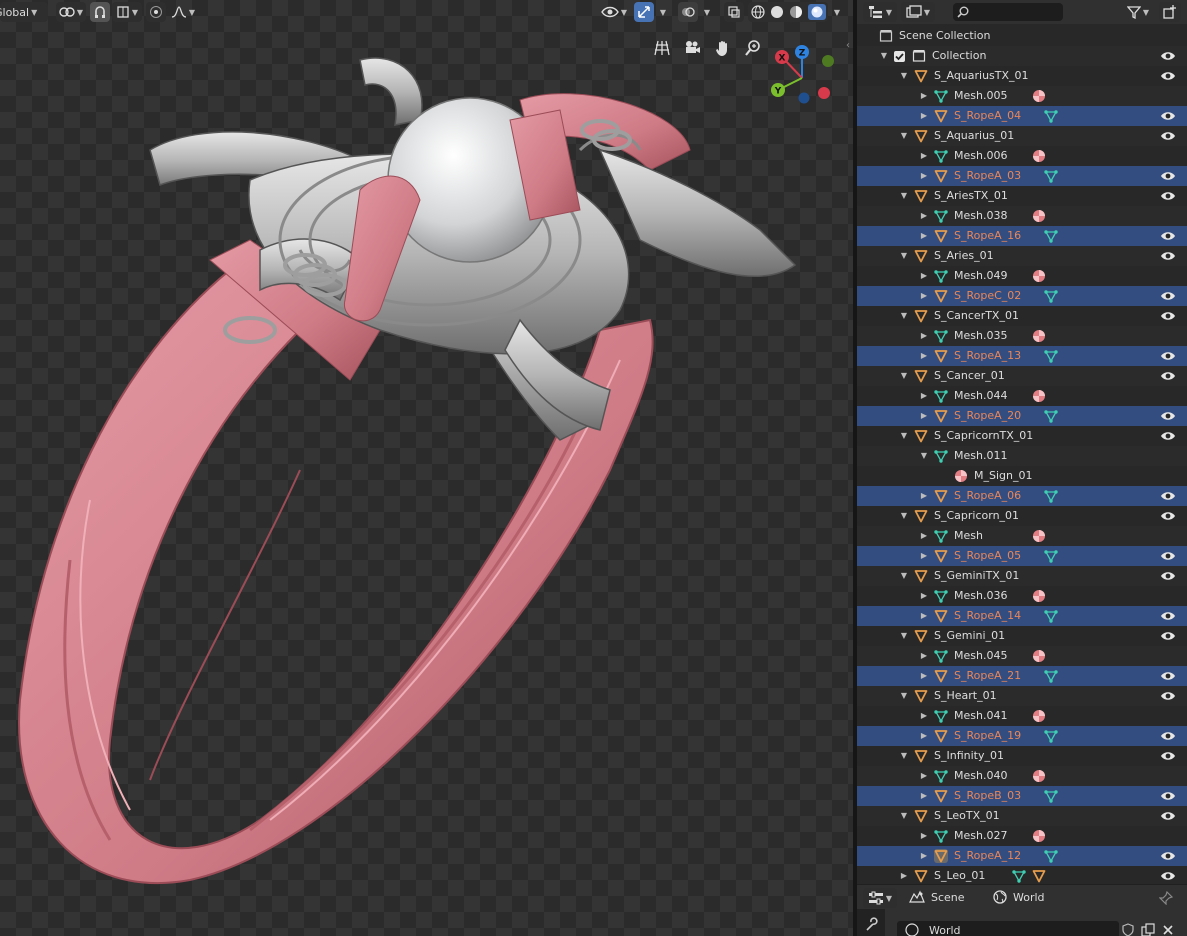 The image size is (1187, 936). Describe the element at coordinates (1022, 836) in the screenshot. I see `outliner-row: ▶ Mesh.027` at that location.